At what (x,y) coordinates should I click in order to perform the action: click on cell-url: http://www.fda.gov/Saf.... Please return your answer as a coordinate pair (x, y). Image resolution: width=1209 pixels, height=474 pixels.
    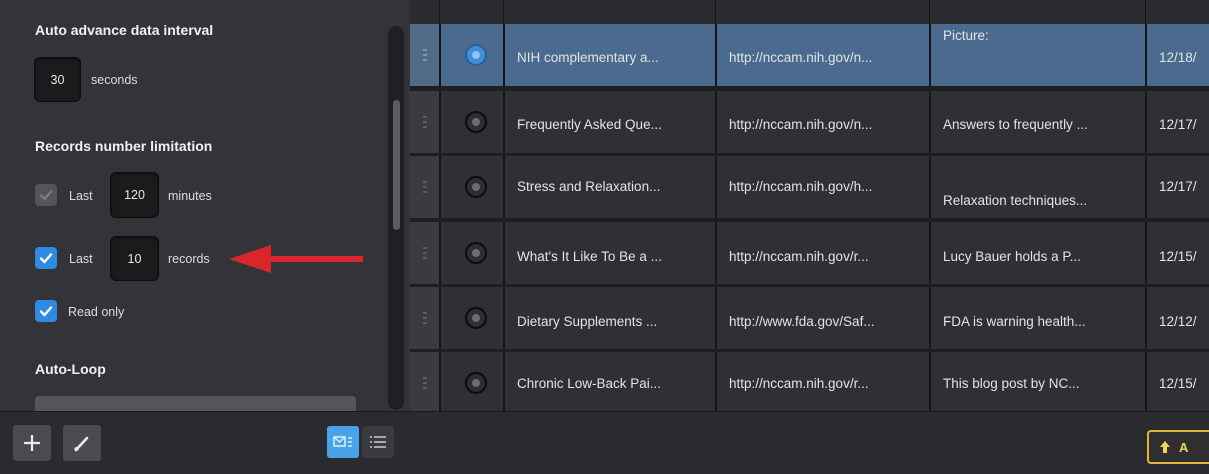
    Looking at the image, I should click on (822, 318).